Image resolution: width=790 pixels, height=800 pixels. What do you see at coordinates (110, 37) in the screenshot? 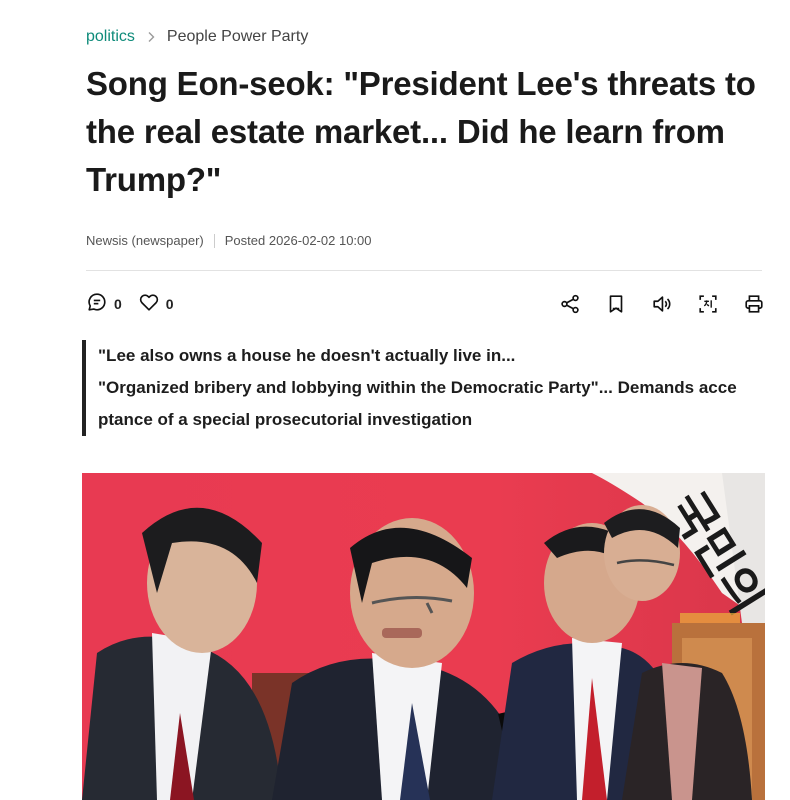
I see `breadcrumb-section-link: politics` at bounding box center [110, 37].